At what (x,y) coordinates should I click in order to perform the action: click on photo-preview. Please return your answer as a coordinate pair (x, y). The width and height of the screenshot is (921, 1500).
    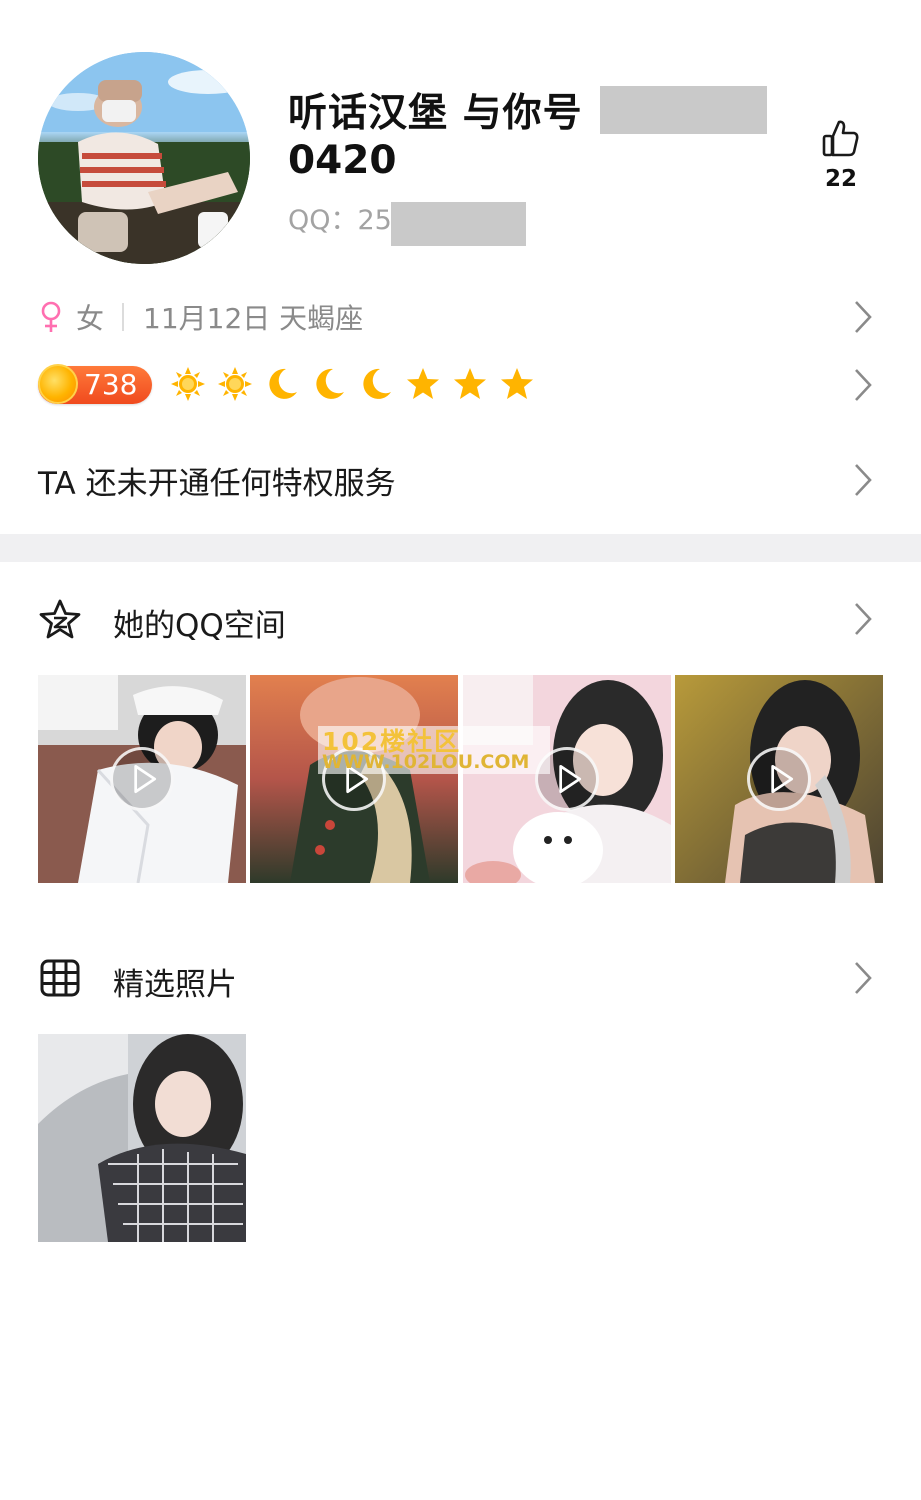
    Looking at the image, I should click on (142, 1138).